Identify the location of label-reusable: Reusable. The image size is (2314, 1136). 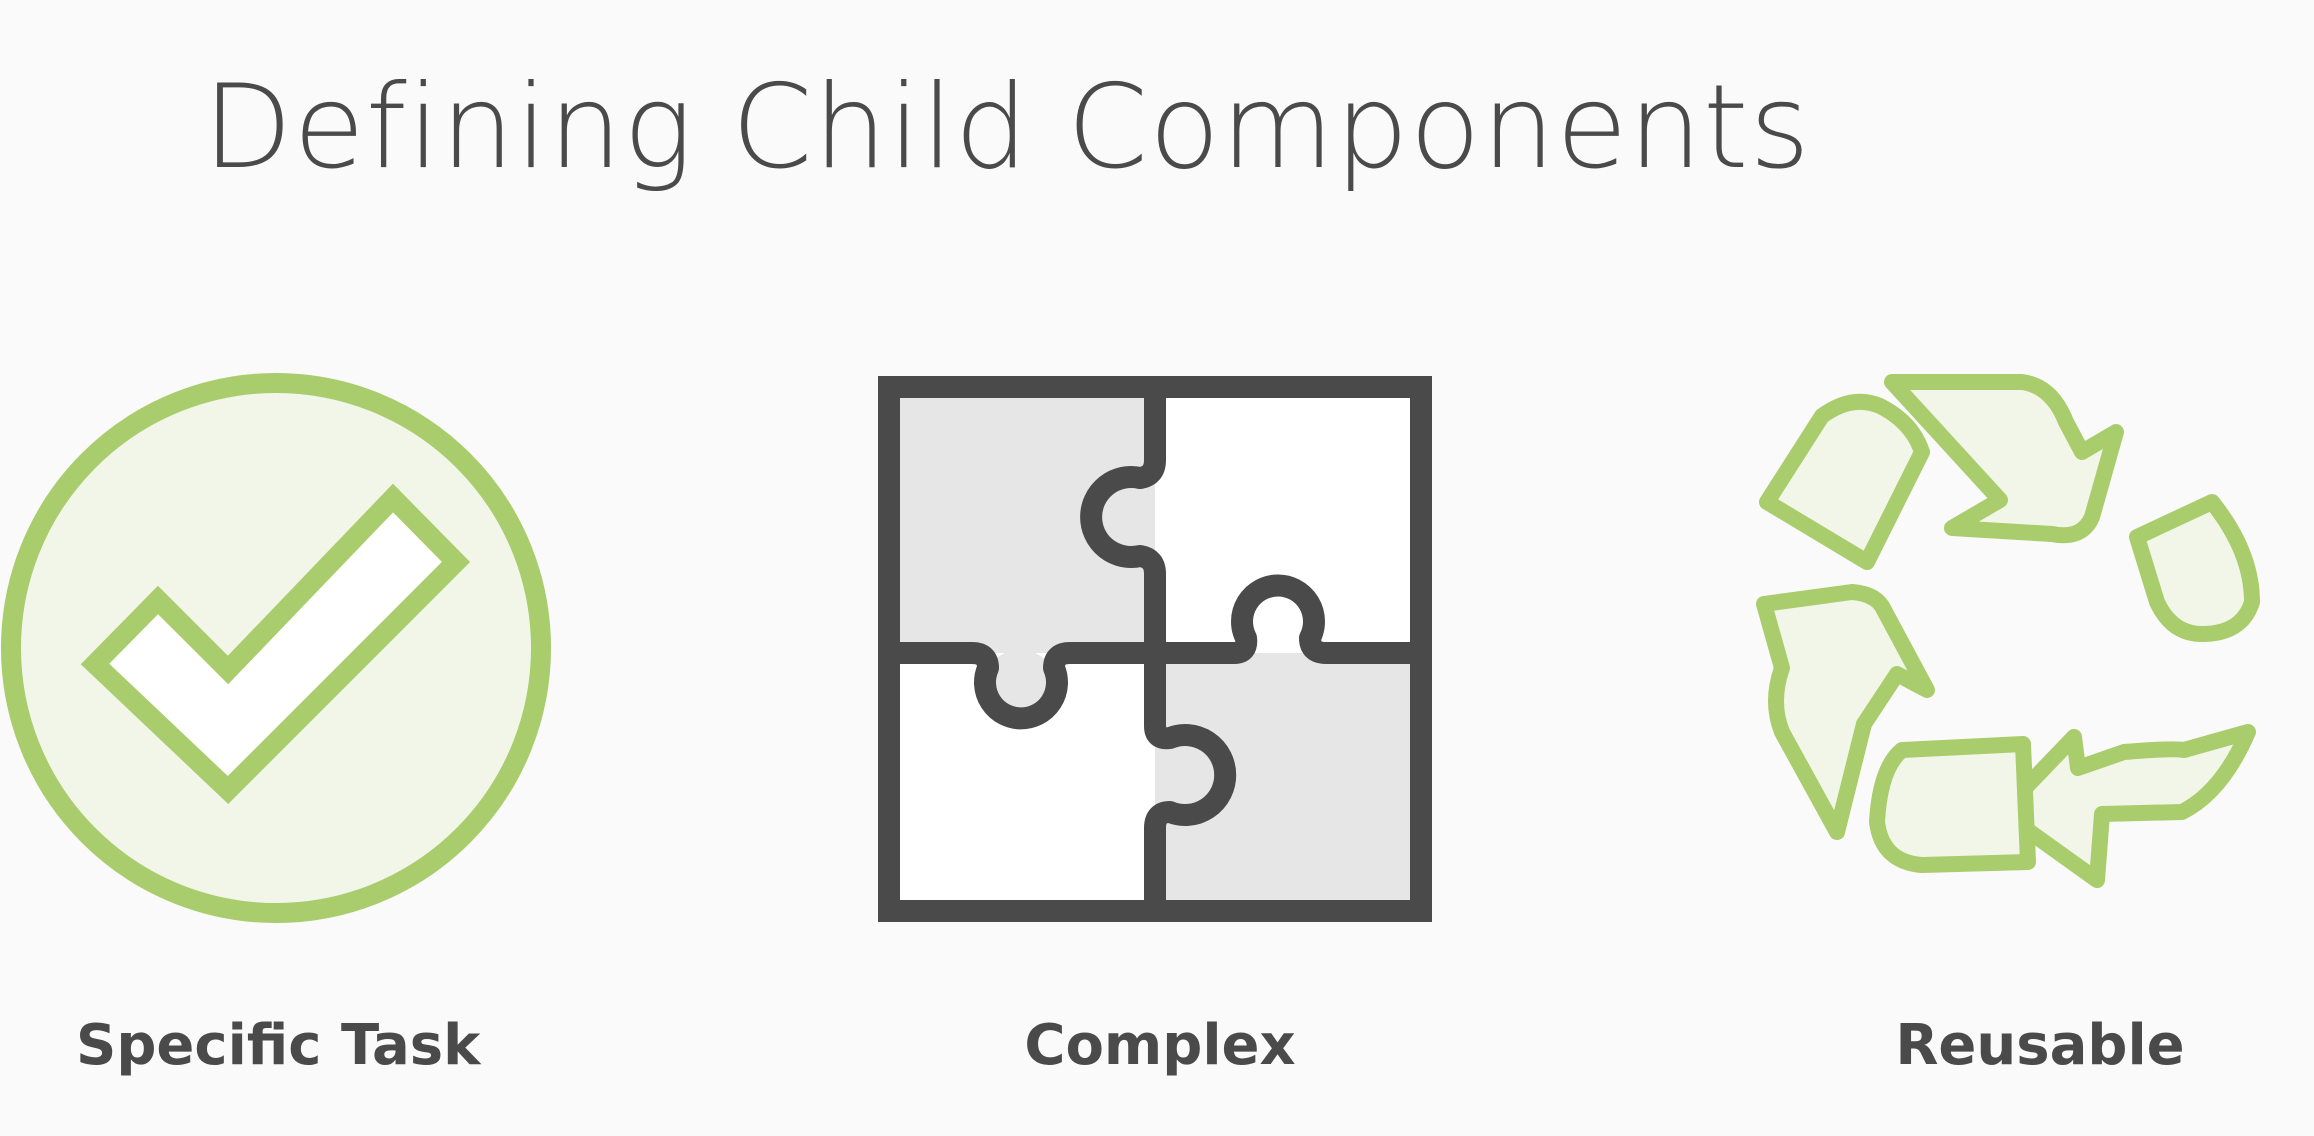
(2040, 1045).